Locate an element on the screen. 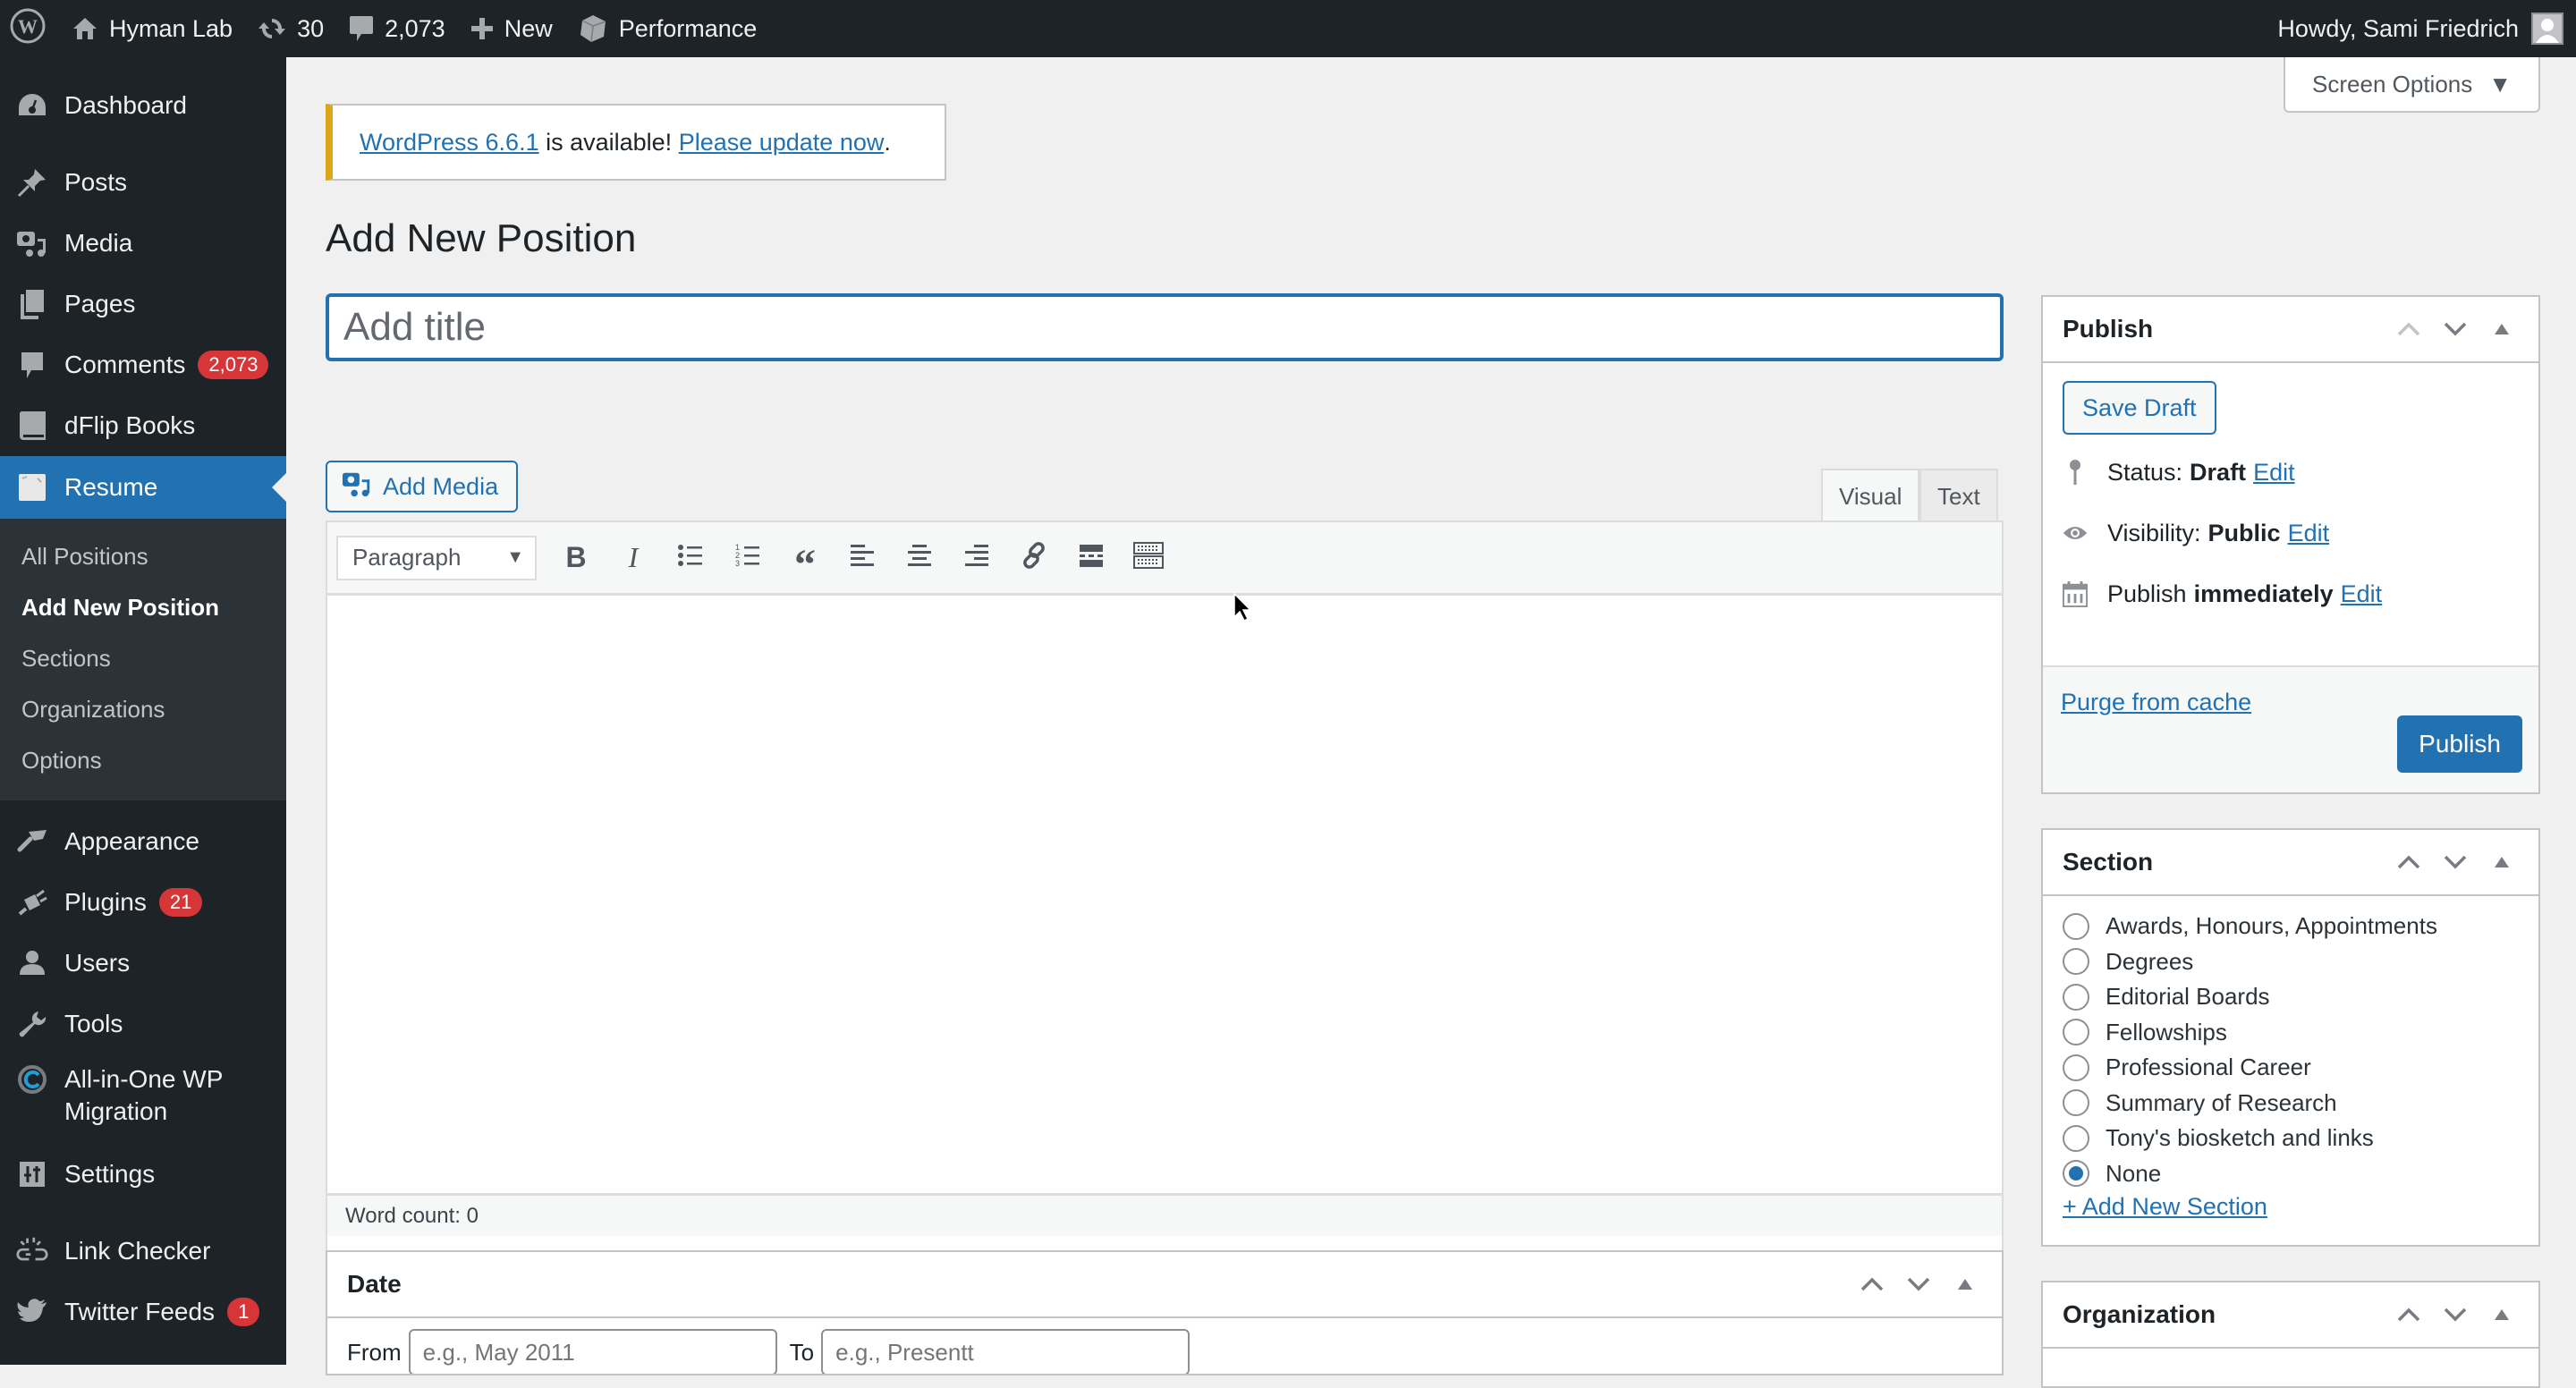 The image size is (2576, 1388). submenu-sections: Sections is located at coordinates (143, 658).